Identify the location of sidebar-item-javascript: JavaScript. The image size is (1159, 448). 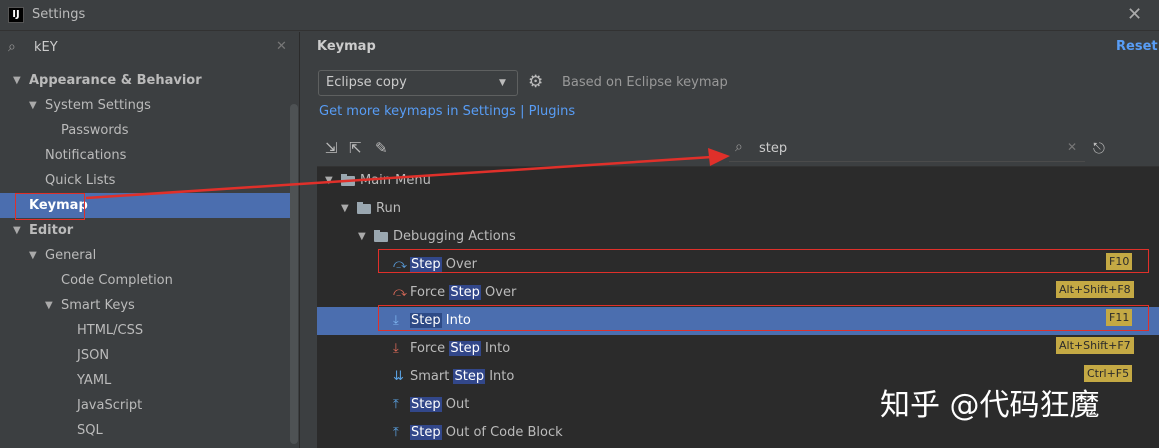
(145, 405).